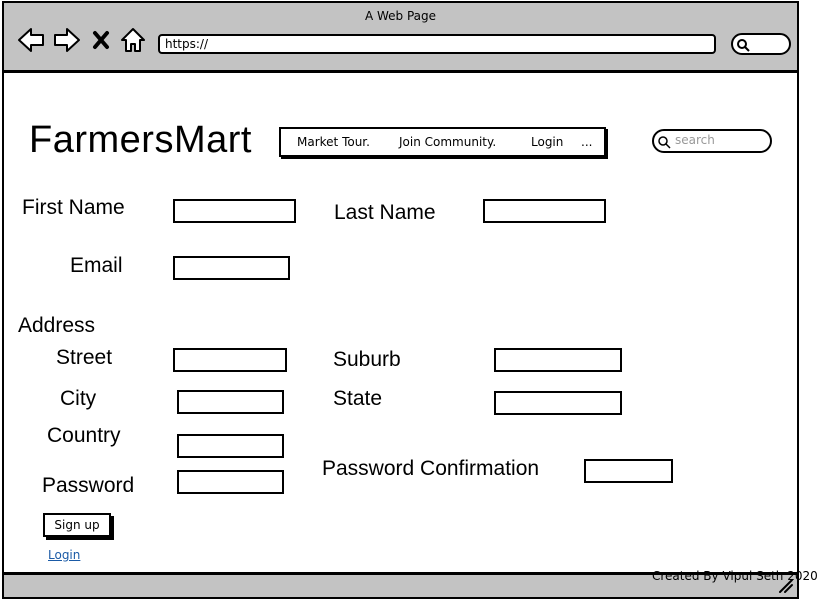 The width and height of the screenshot is (819, 600). Describe the element at coordinates (558, 403) in the screenshot. I see `state-field` at that location.